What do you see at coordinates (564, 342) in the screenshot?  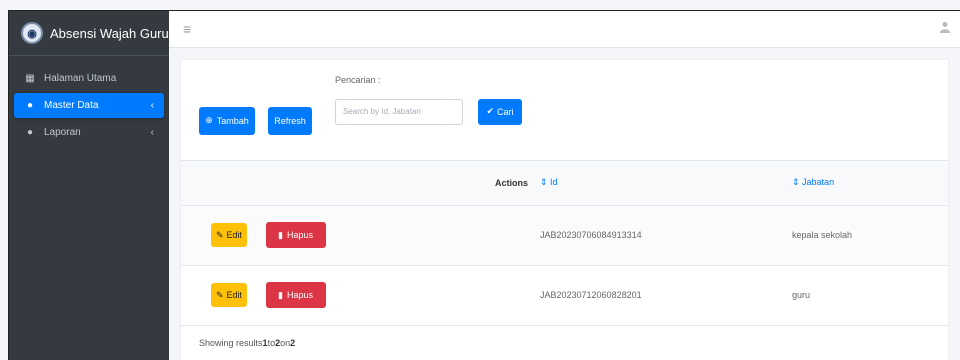 I see `pagination-summary: Showing results 1 to 2 on 2` at bounding box center [564, 342].